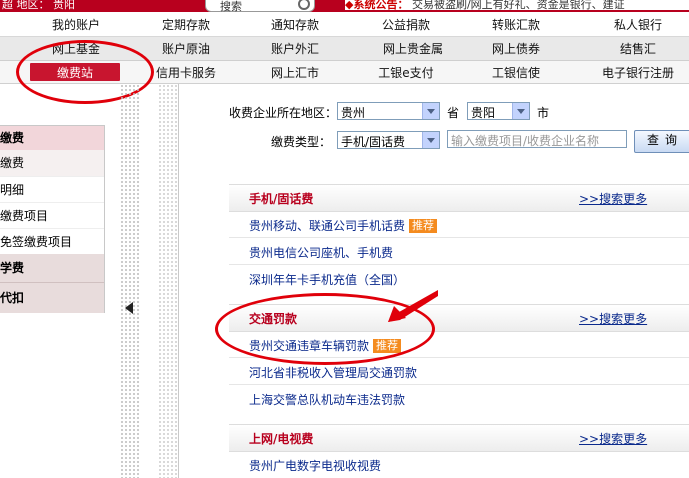 The width and height of the screenshot is (689, 478). What do you see at coordinates (413, 306) in the screenshot?
I see `annotation-arrow-icon` at bounding box center [413, 306].